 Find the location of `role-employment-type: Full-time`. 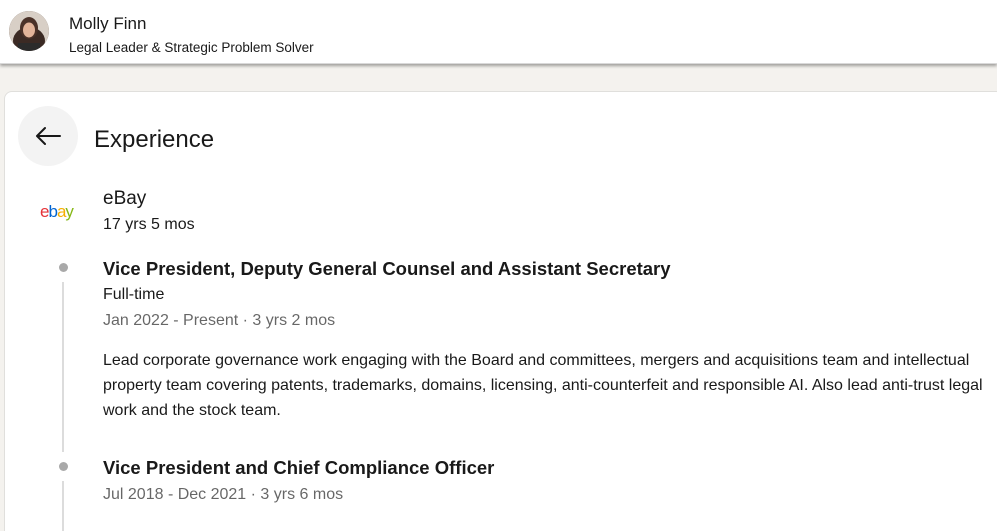

role-employment-type: Full-time is located at coordinates (134, 294).